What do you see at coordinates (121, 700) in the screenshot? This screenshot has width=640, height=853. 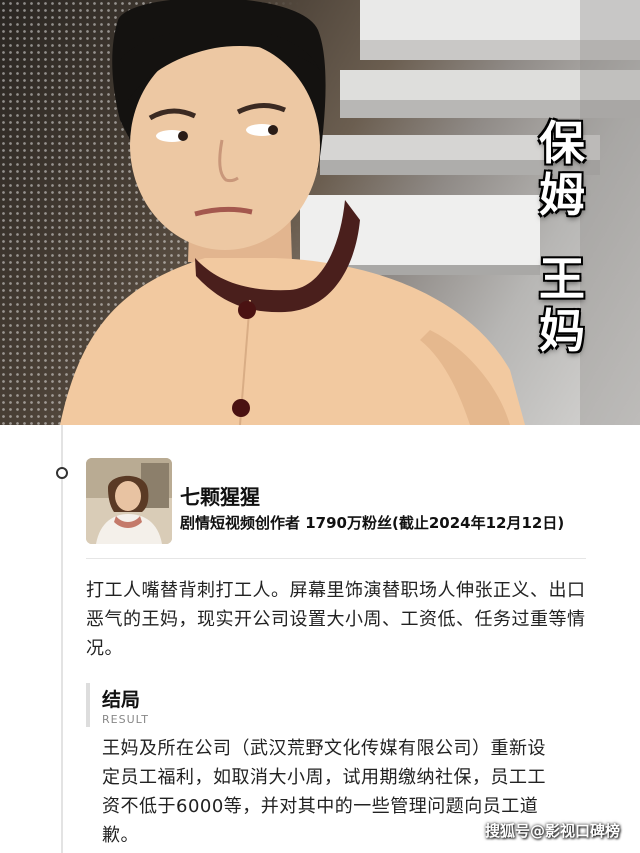 I see `result-title: 结局` at bounding box center [121, 700].